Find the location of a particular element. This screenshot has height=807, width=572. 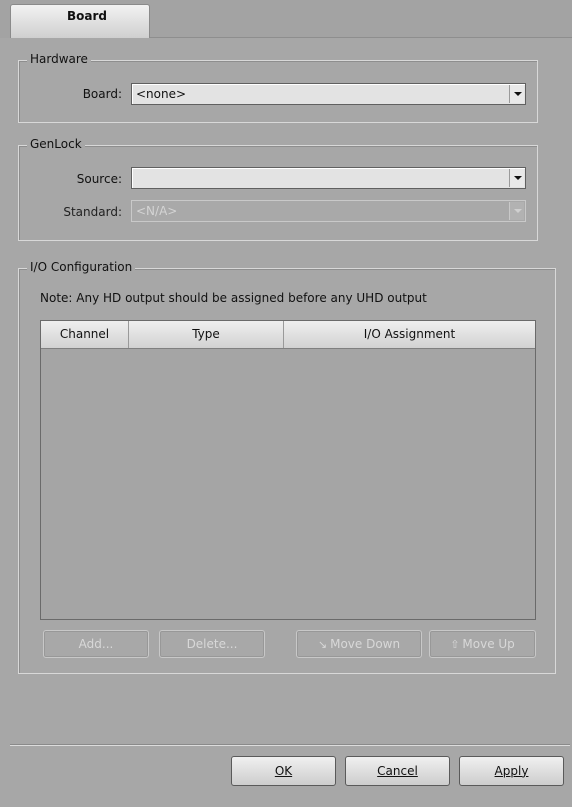

board-select: <none> is located at coordinates (328, 94).